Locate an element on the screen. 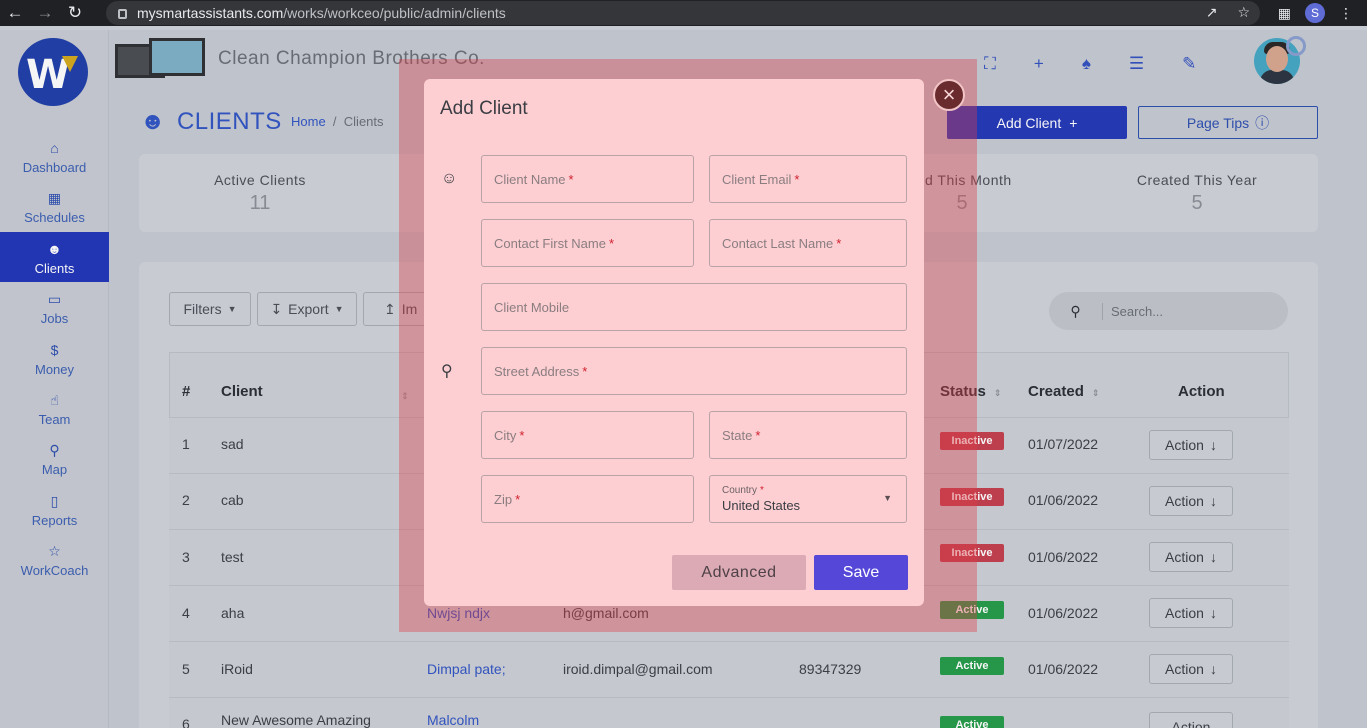 This screenshot has height=728, width=1367. browser-menu-icon: ⋮ is located at coordinates (1346, 13).